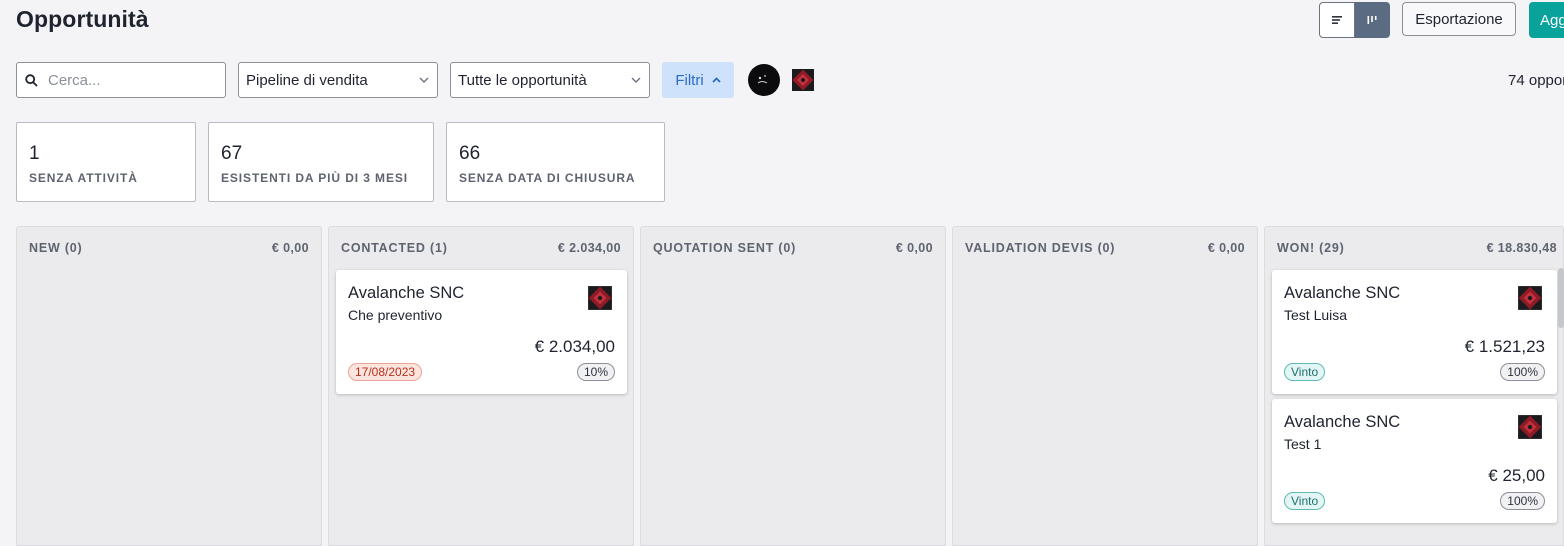  I want to click on kanban-column-validation-devis: VALIDATION DEVIS (0) € 0,00, so click(1105, 386).